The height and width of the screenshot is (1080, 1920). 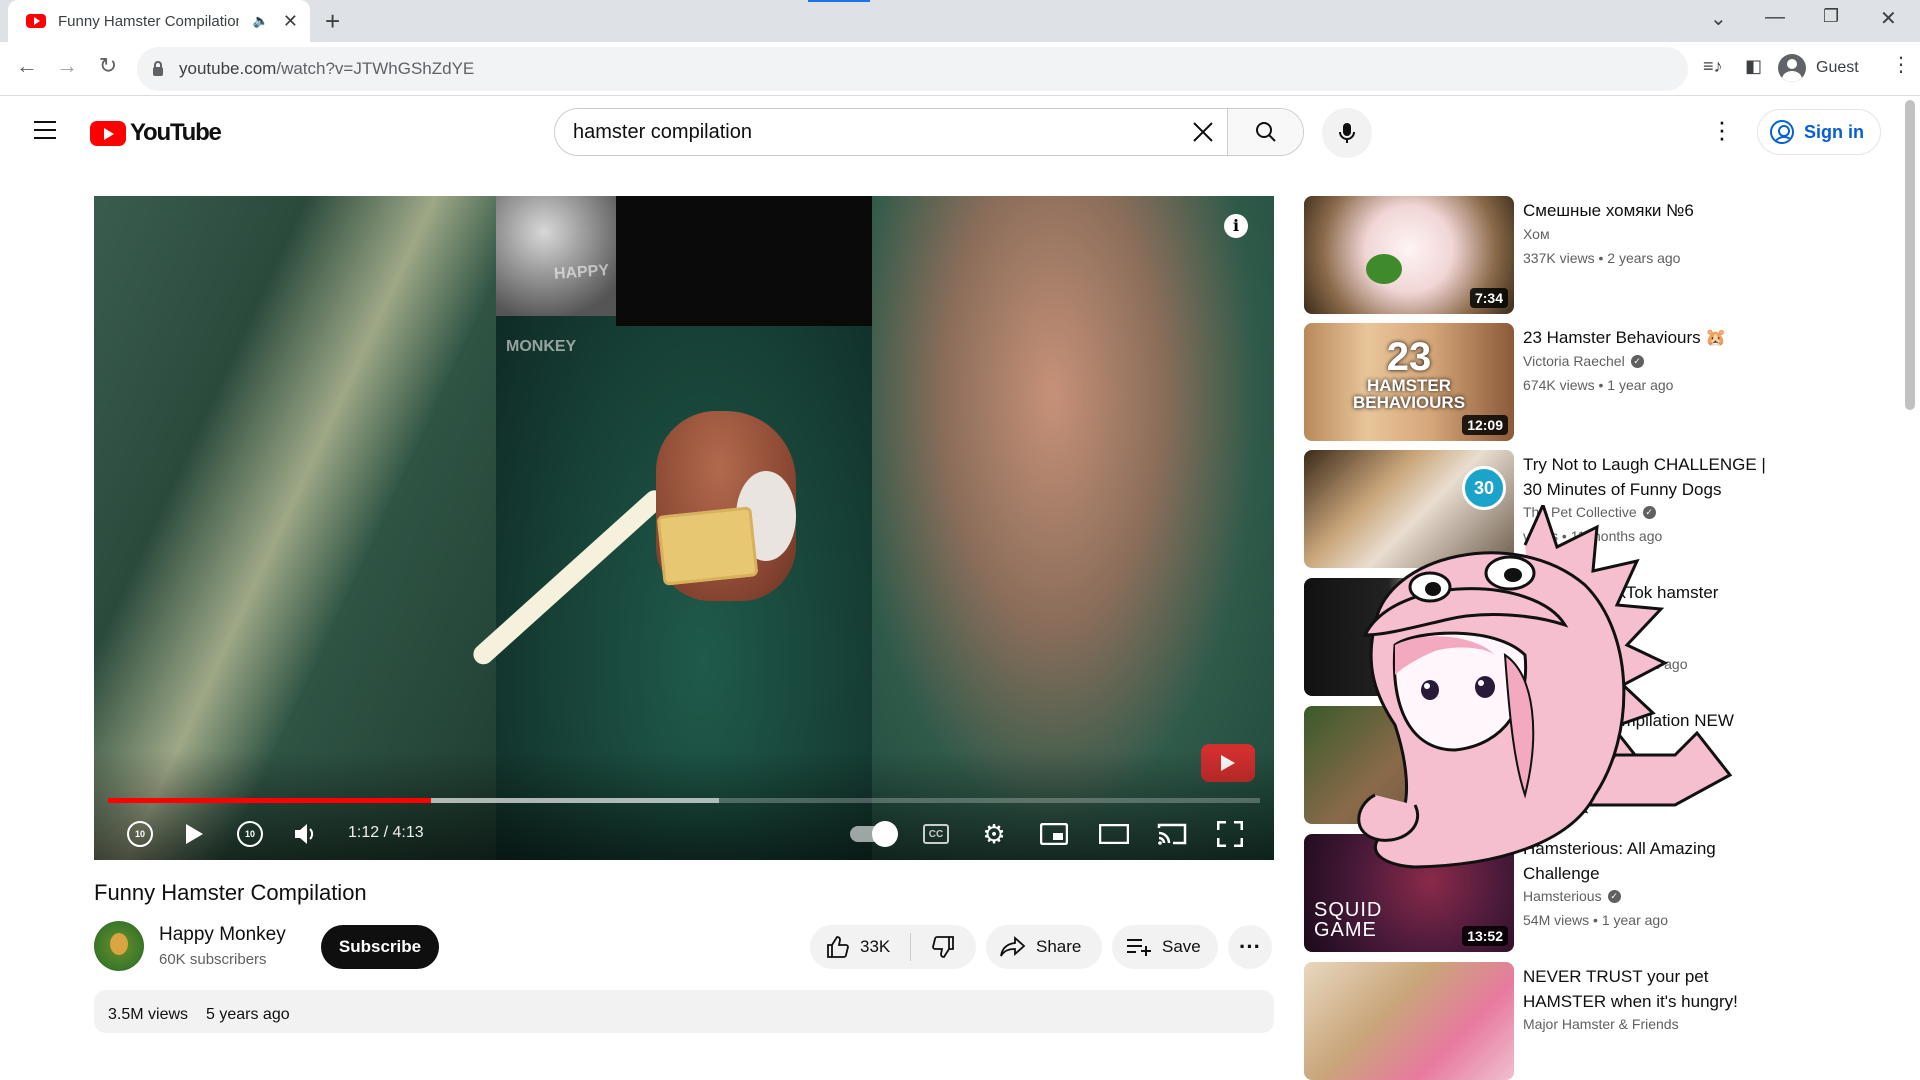 I want to click on recommendation-channel: Хом, so click(x=1536, y=234).